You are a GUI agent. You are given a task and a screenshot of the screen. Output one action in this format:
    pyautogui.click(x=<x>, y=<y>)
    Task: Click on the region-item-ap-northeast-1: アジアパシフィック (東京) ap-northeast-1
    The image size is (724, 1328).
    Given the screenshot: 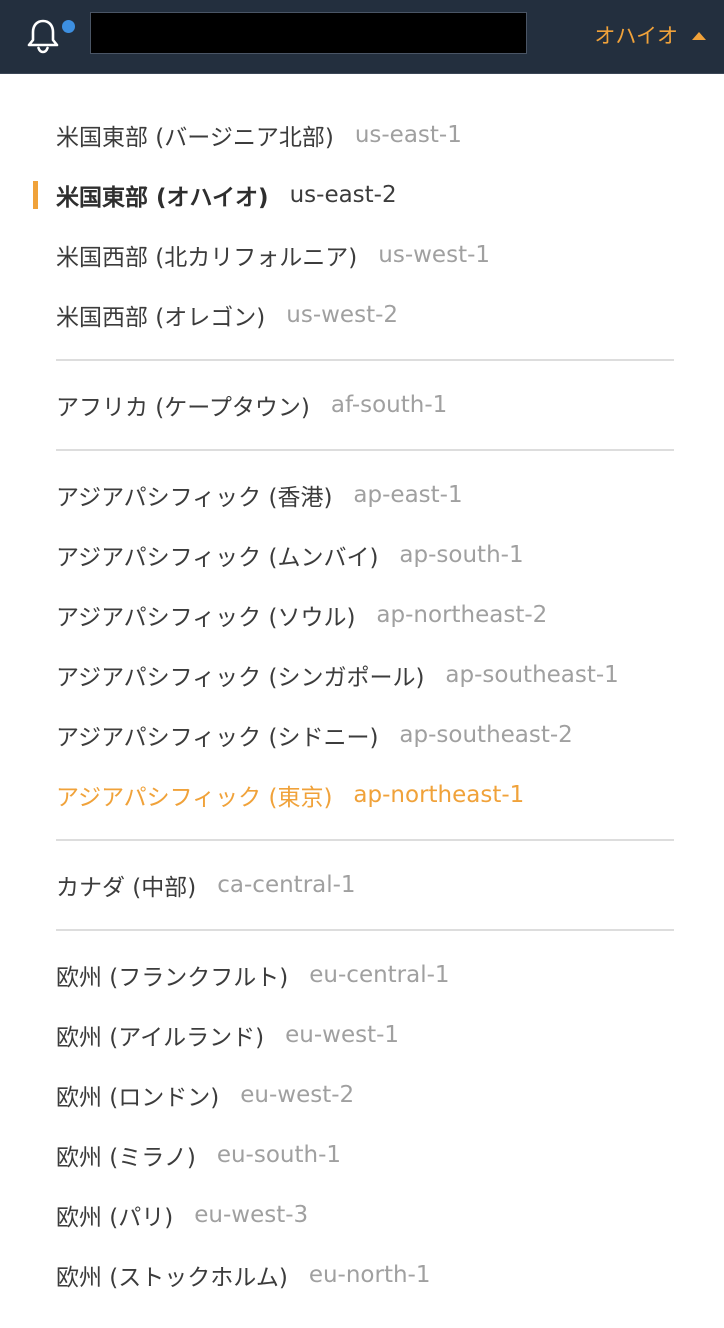 What is the action you would take?
    pyautogui.click(x=362, y=795)
    